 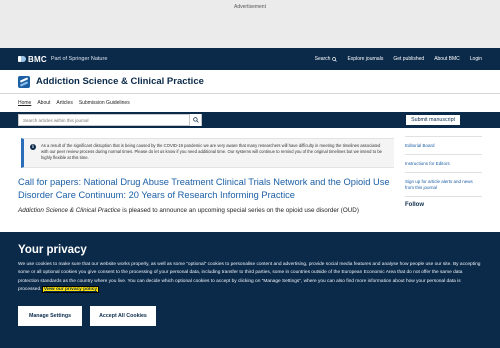 I want to click on brand: BMC Part of Springer Nature, so click(x=62, y=59).